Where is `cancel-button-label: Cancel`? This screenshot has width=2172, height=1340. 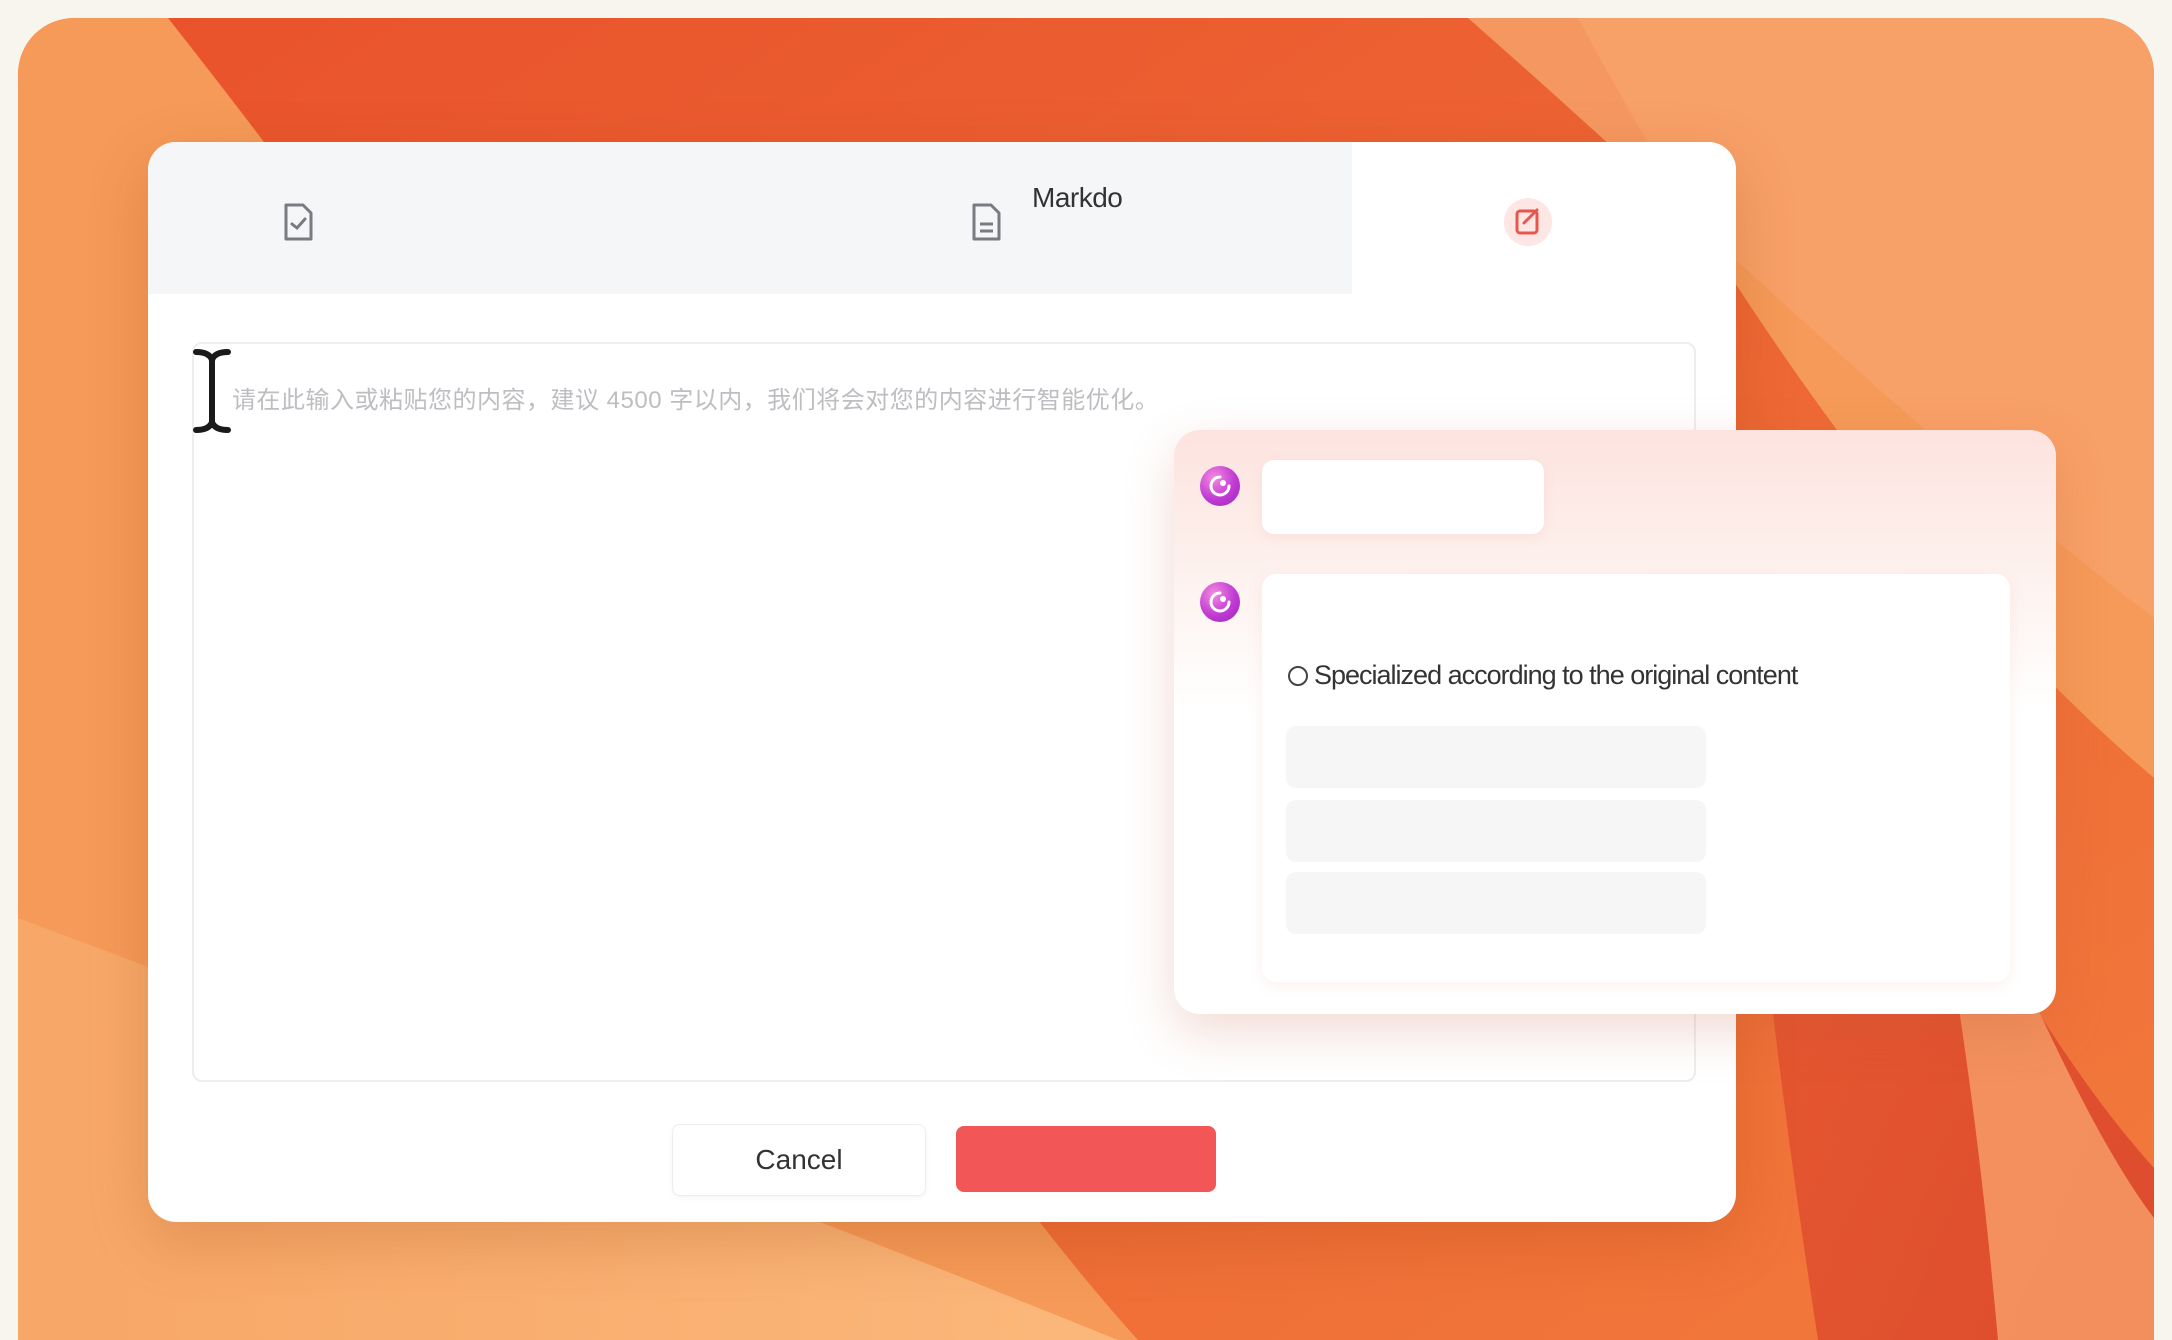 cancel-button-label: Cancel is located at coordinates (799, 1159).